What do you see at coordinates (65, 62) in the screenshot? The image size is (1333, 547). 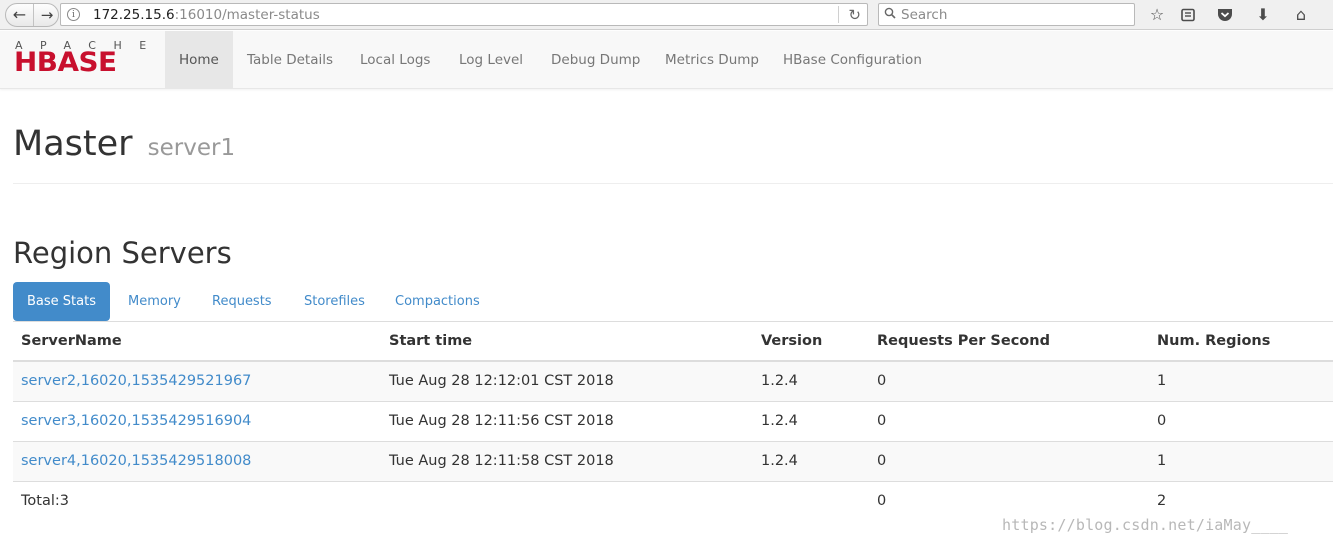 I see `logo-hbase-text: HBASE` at bounding box center [65, 62].